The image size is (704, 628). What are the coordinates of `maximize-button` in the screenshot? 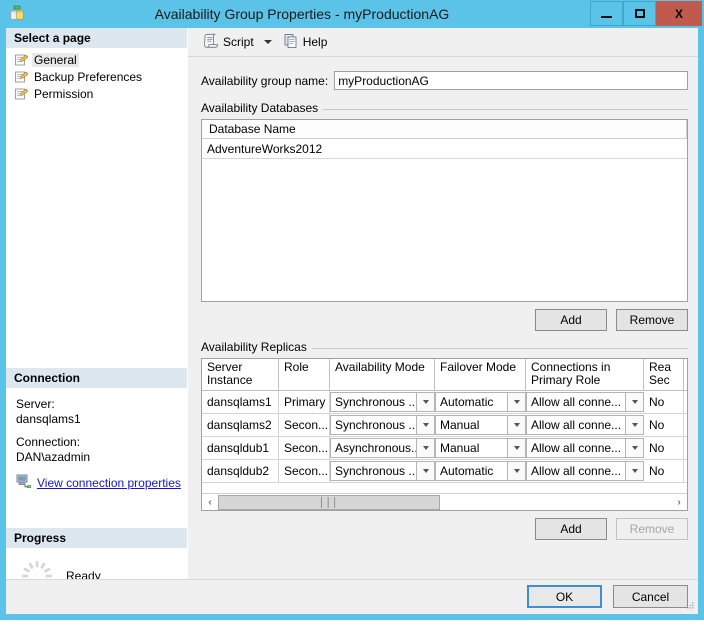 It's located at (639, 13).